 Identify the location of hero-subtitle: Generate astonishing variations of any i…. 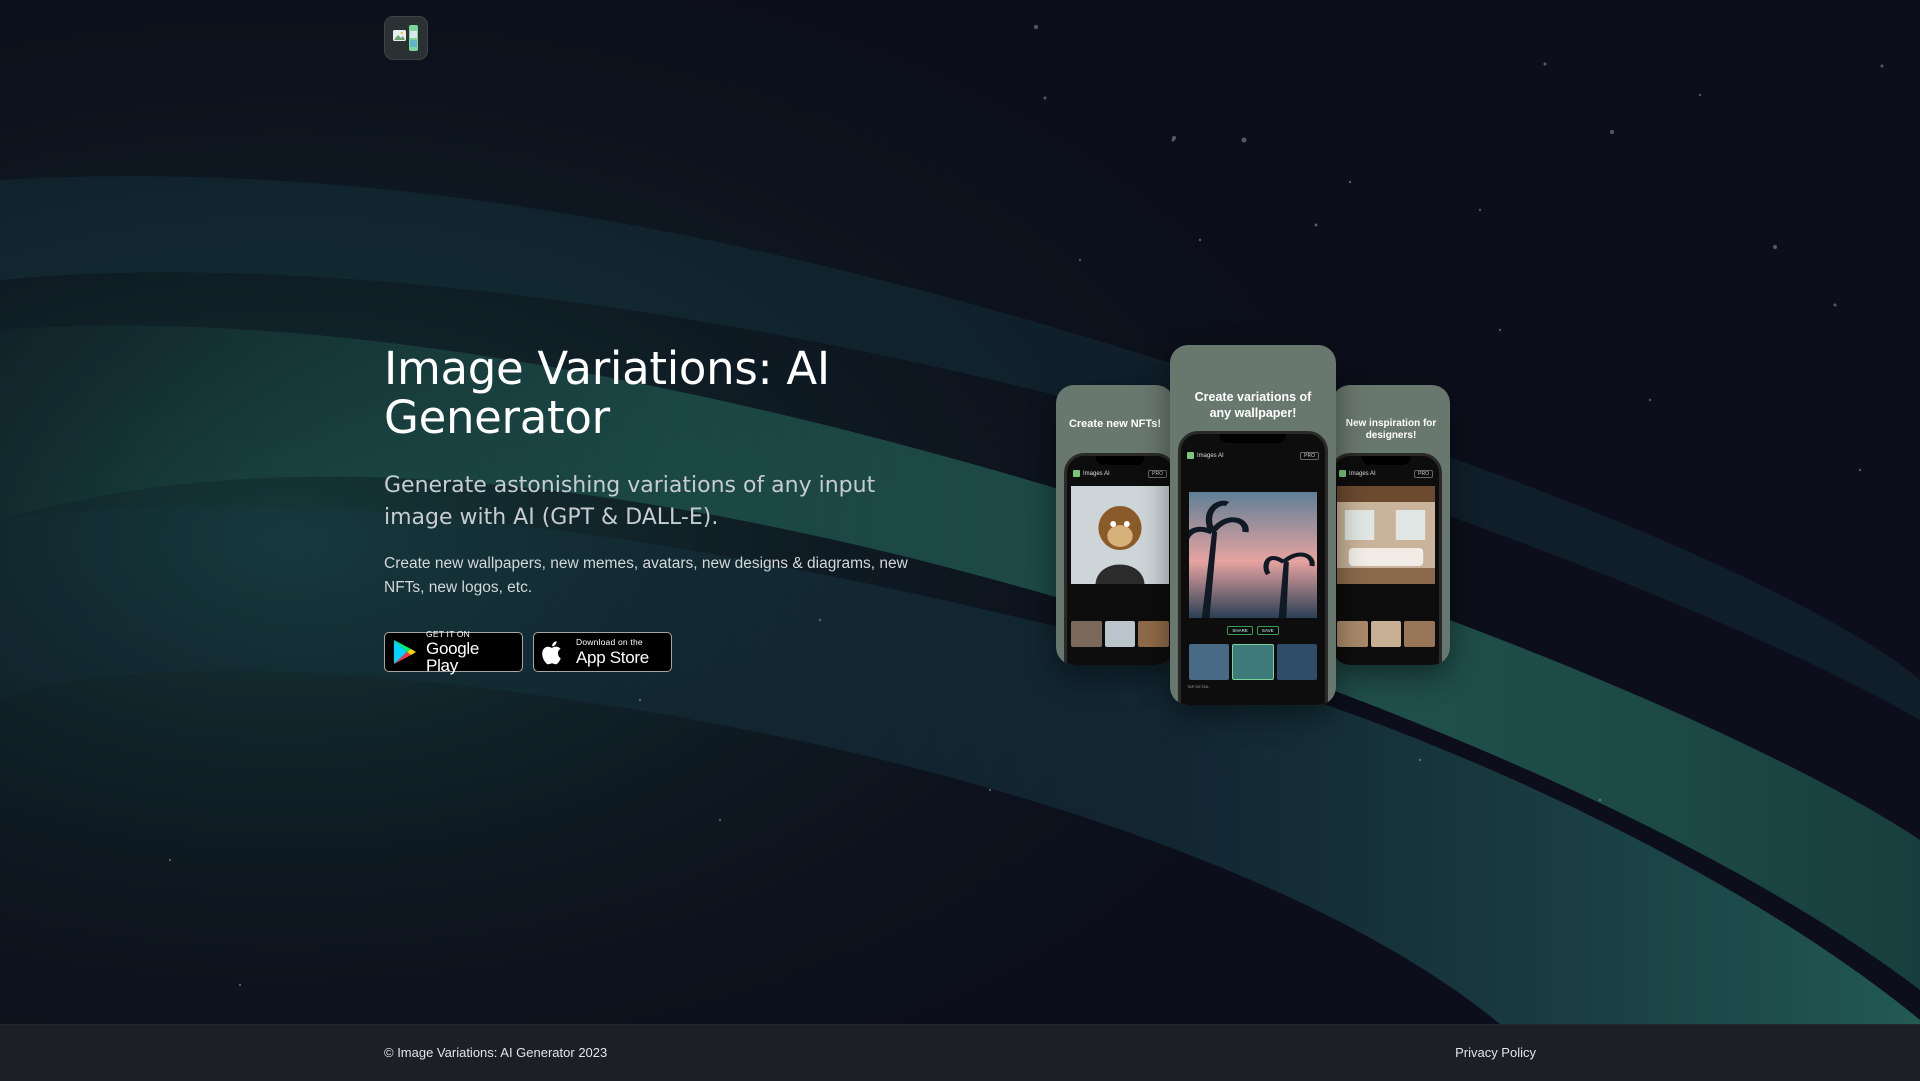
(630, 501).